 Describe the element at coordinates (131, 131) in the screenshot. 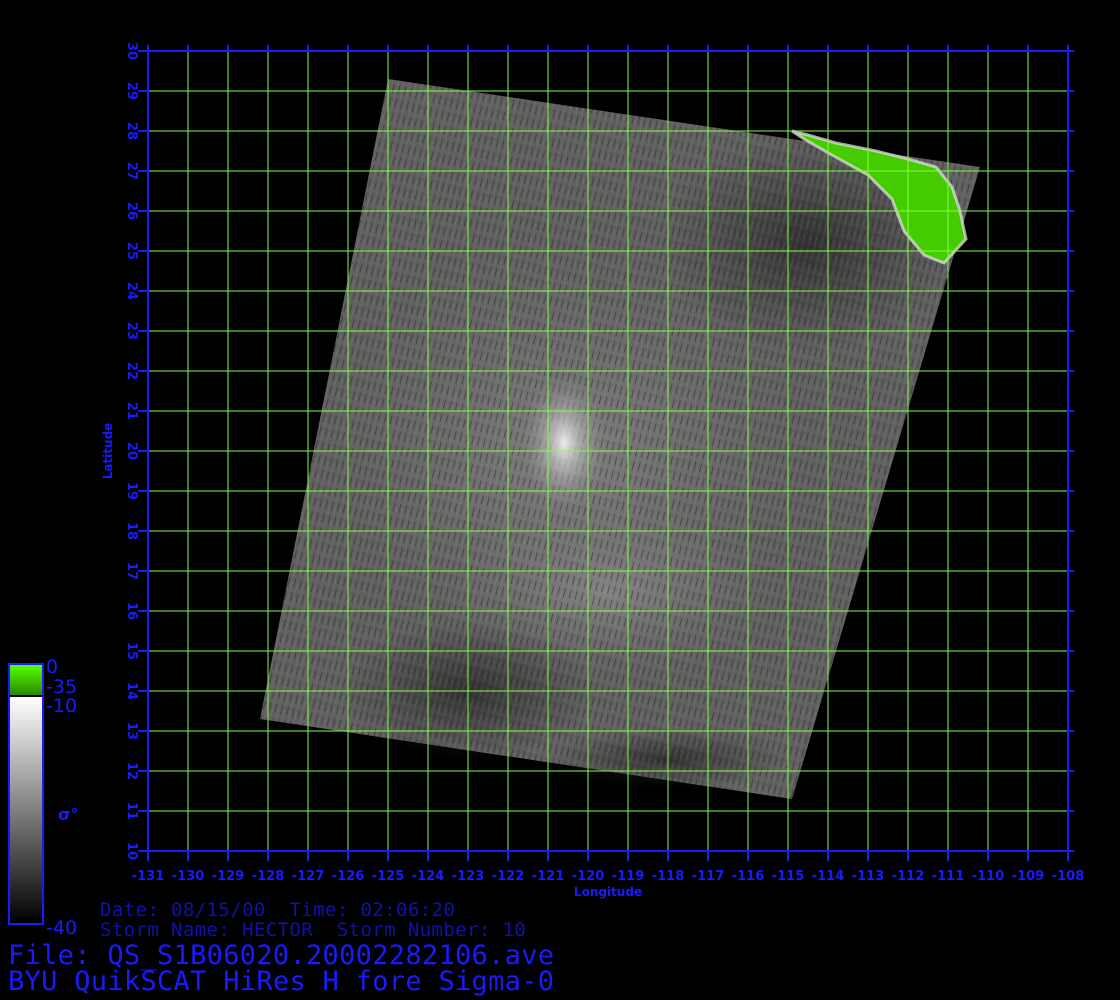

I see `lat-tick-label: 28` at that location.